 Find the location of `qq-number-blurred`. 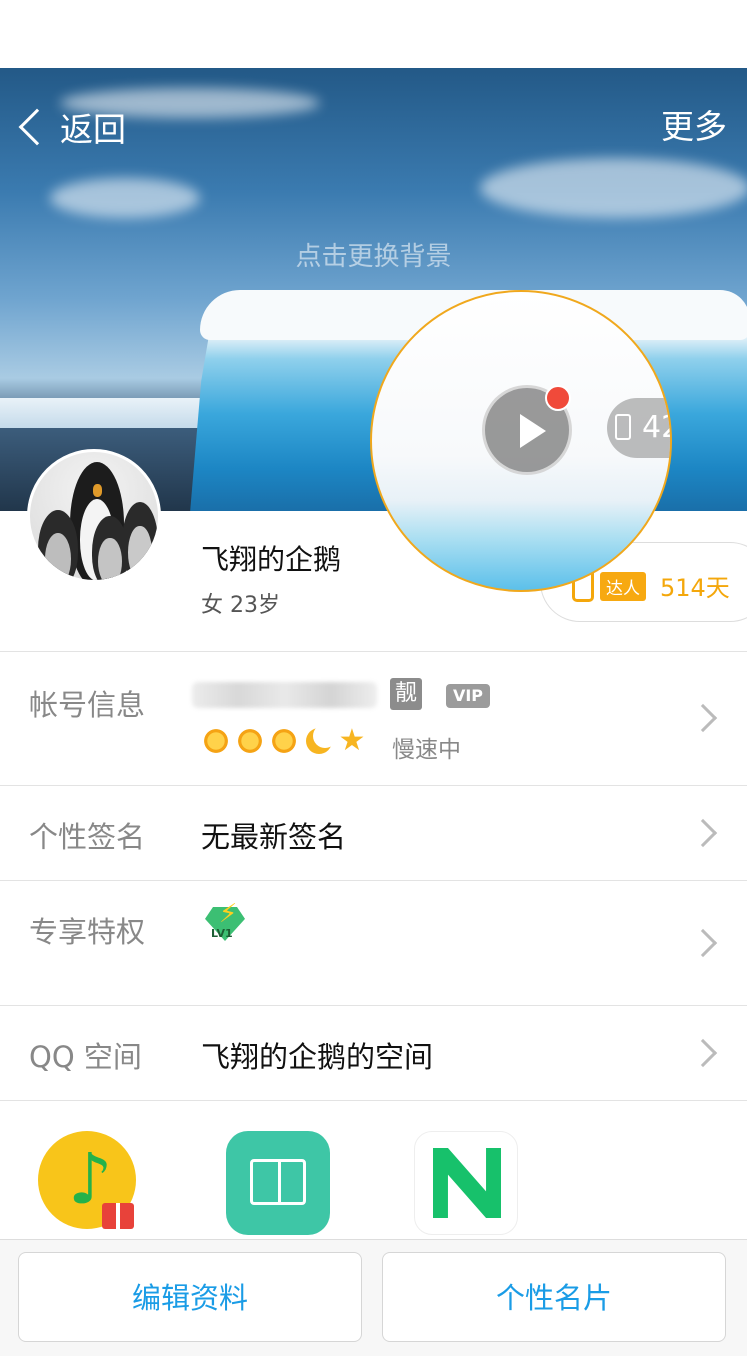

qq-number-blurred is located at coordinates (284, 695).